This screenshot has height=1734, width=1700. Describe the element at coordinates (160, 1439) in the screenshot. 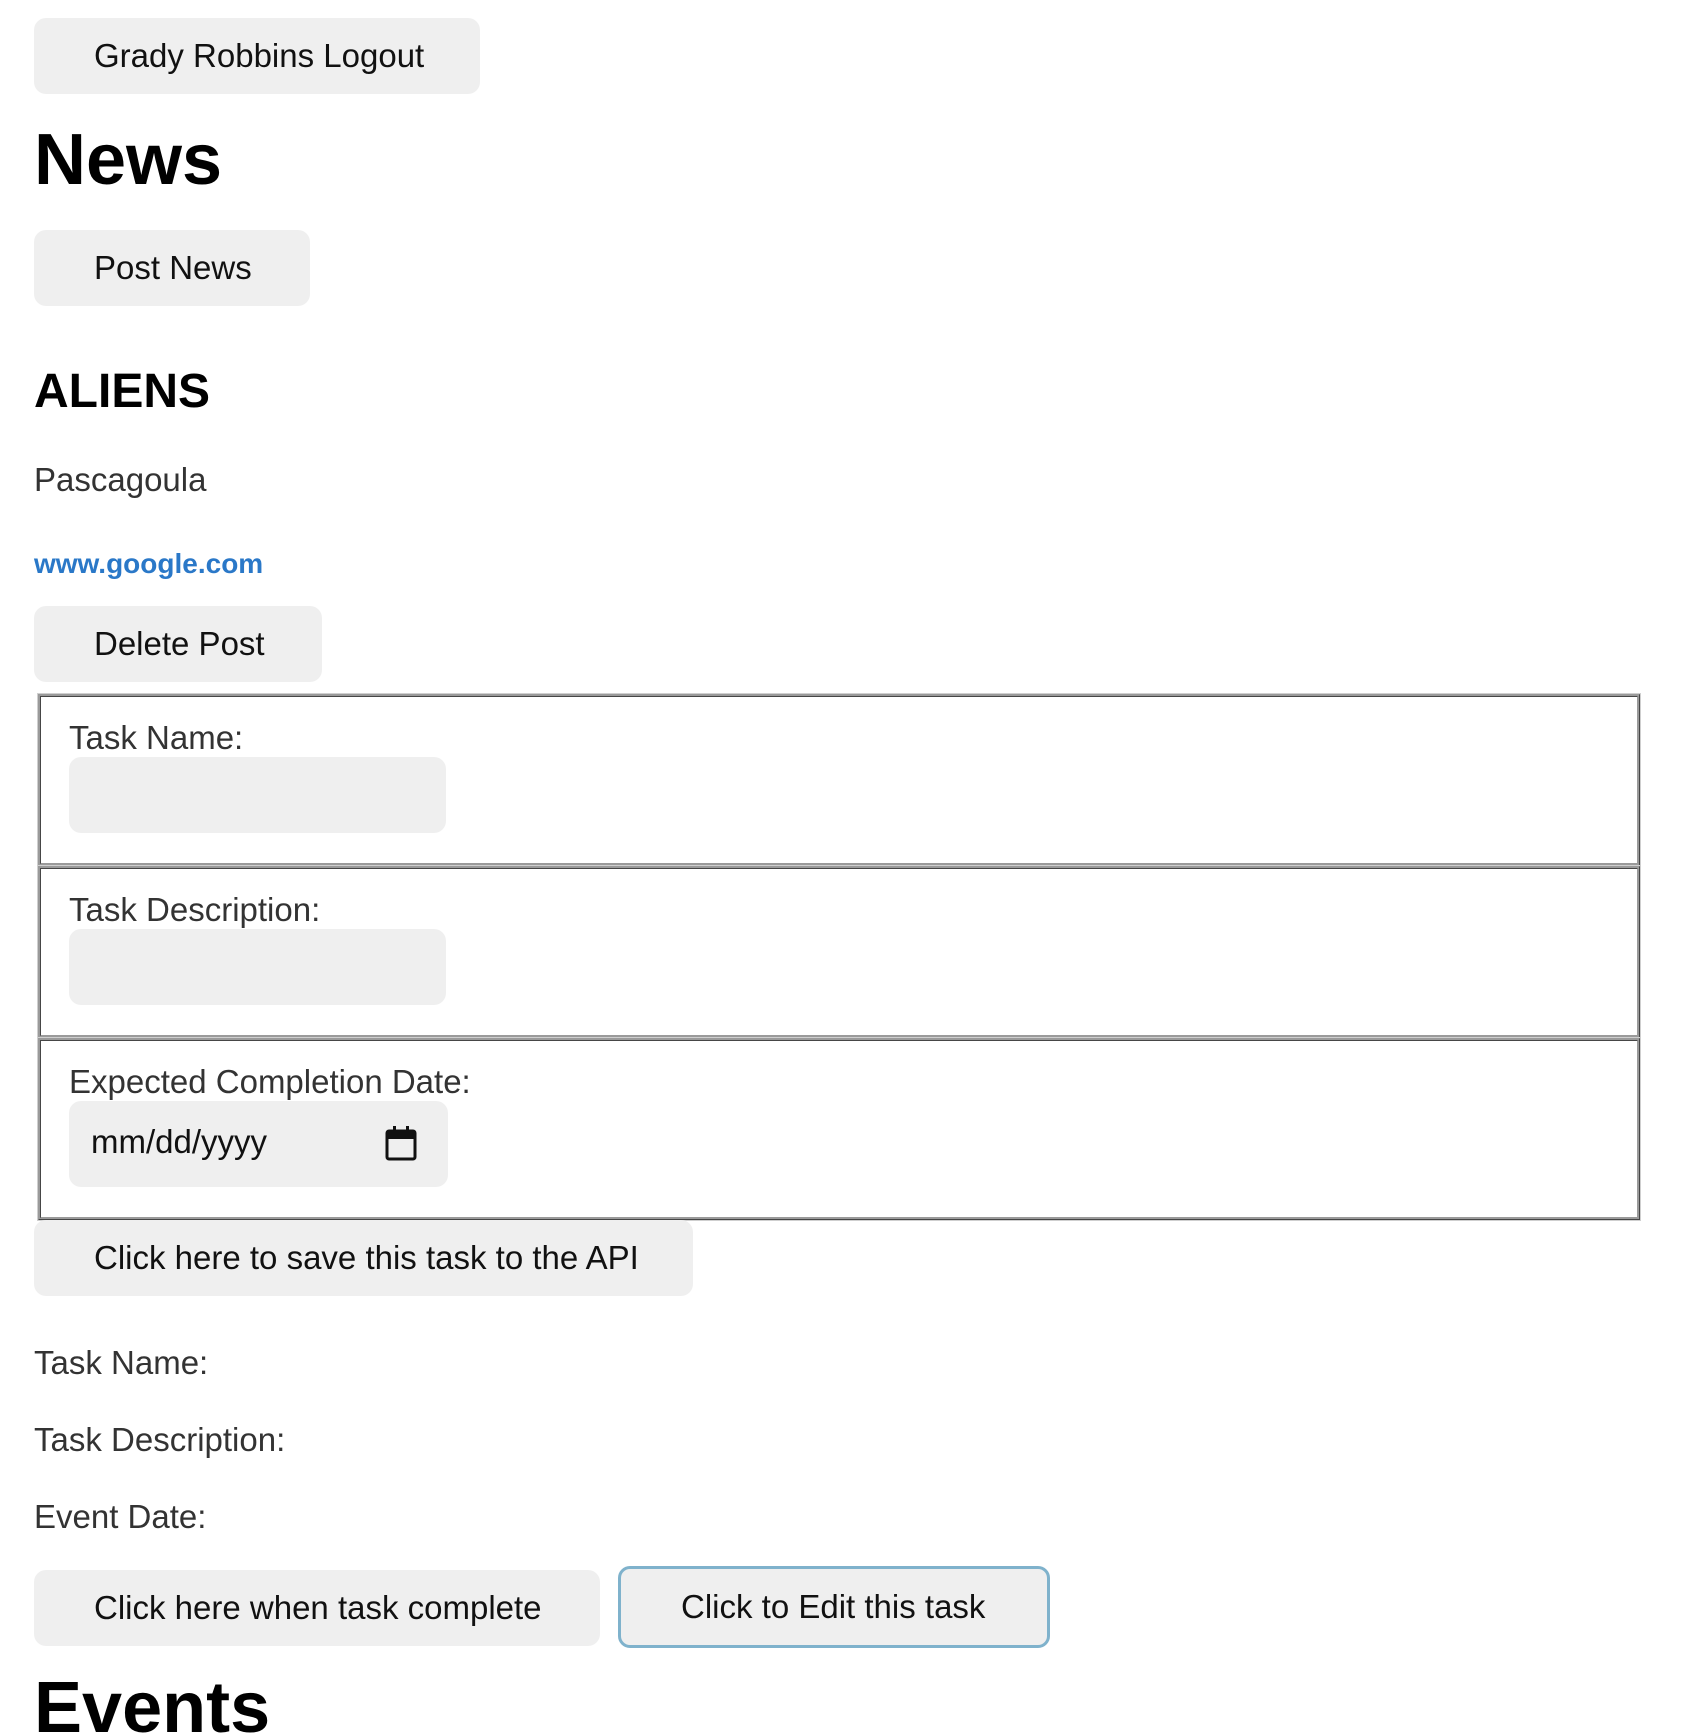

I see `task-description-display: Task Description:` at that location.